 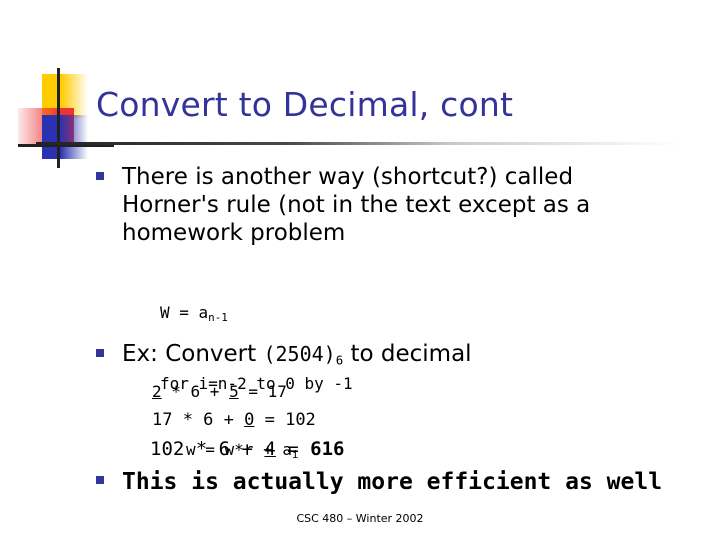 I want to click on calc-3-result: 616, so click(x=327, y=449).